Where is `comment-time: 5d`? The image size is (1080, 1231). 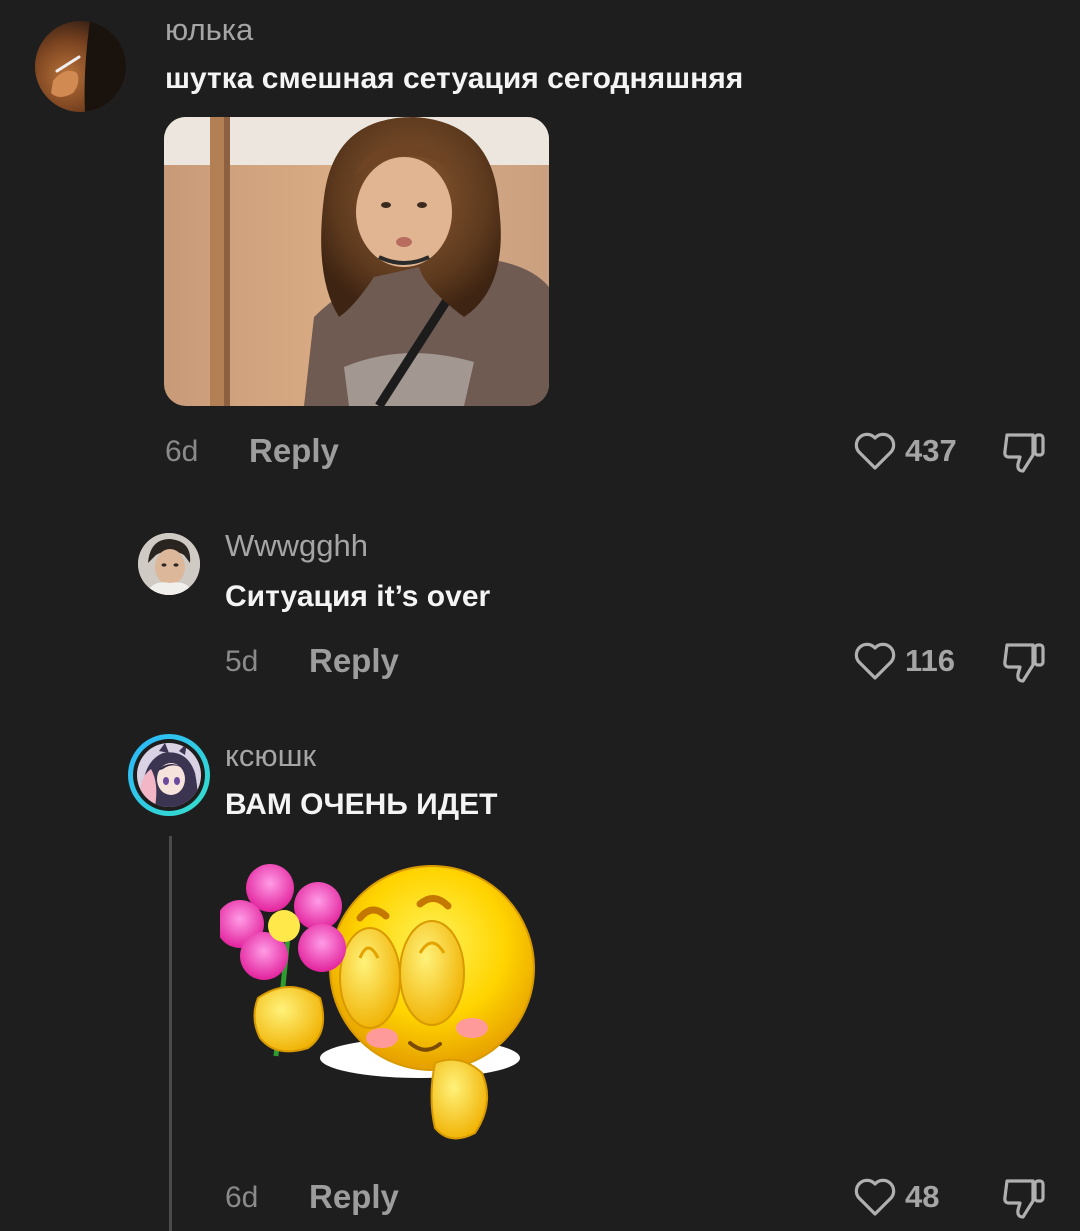
comment-time: 5d is located at coordinates (242, 661).